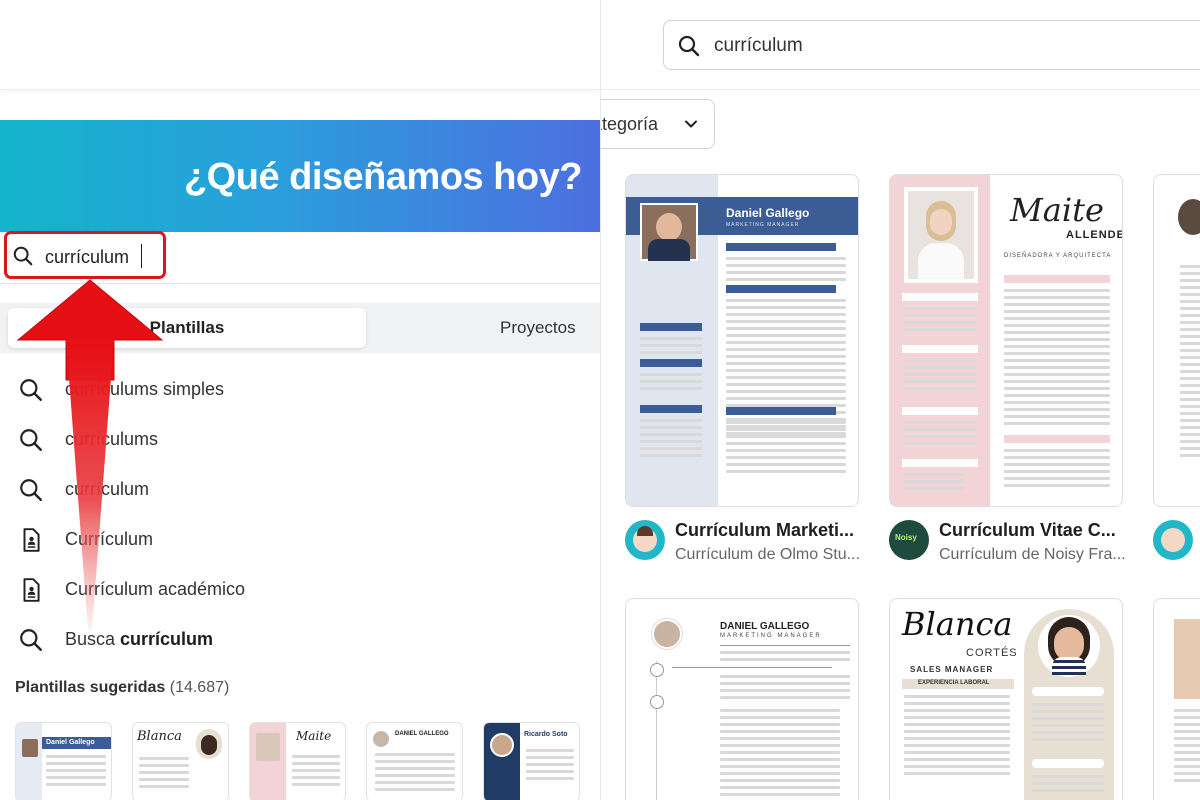 The image size is (1200, 800). What do you see at coordinates (742, 340) in the screenshot?
I see `template-card: Daniel Gallego MARKETING MANAGER` at bounding box center [742, 340].